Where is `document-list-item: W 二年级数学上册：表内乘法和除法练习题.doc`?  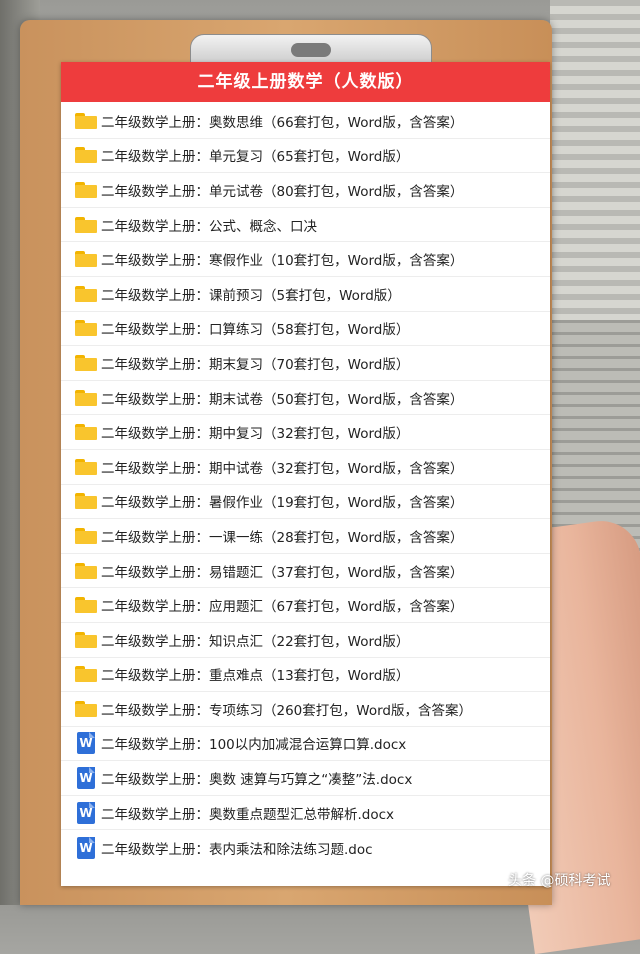
document-list-item: W 二年级数学上册：表内乘法和除法练习题.doc is located at coordinates (305, 847).